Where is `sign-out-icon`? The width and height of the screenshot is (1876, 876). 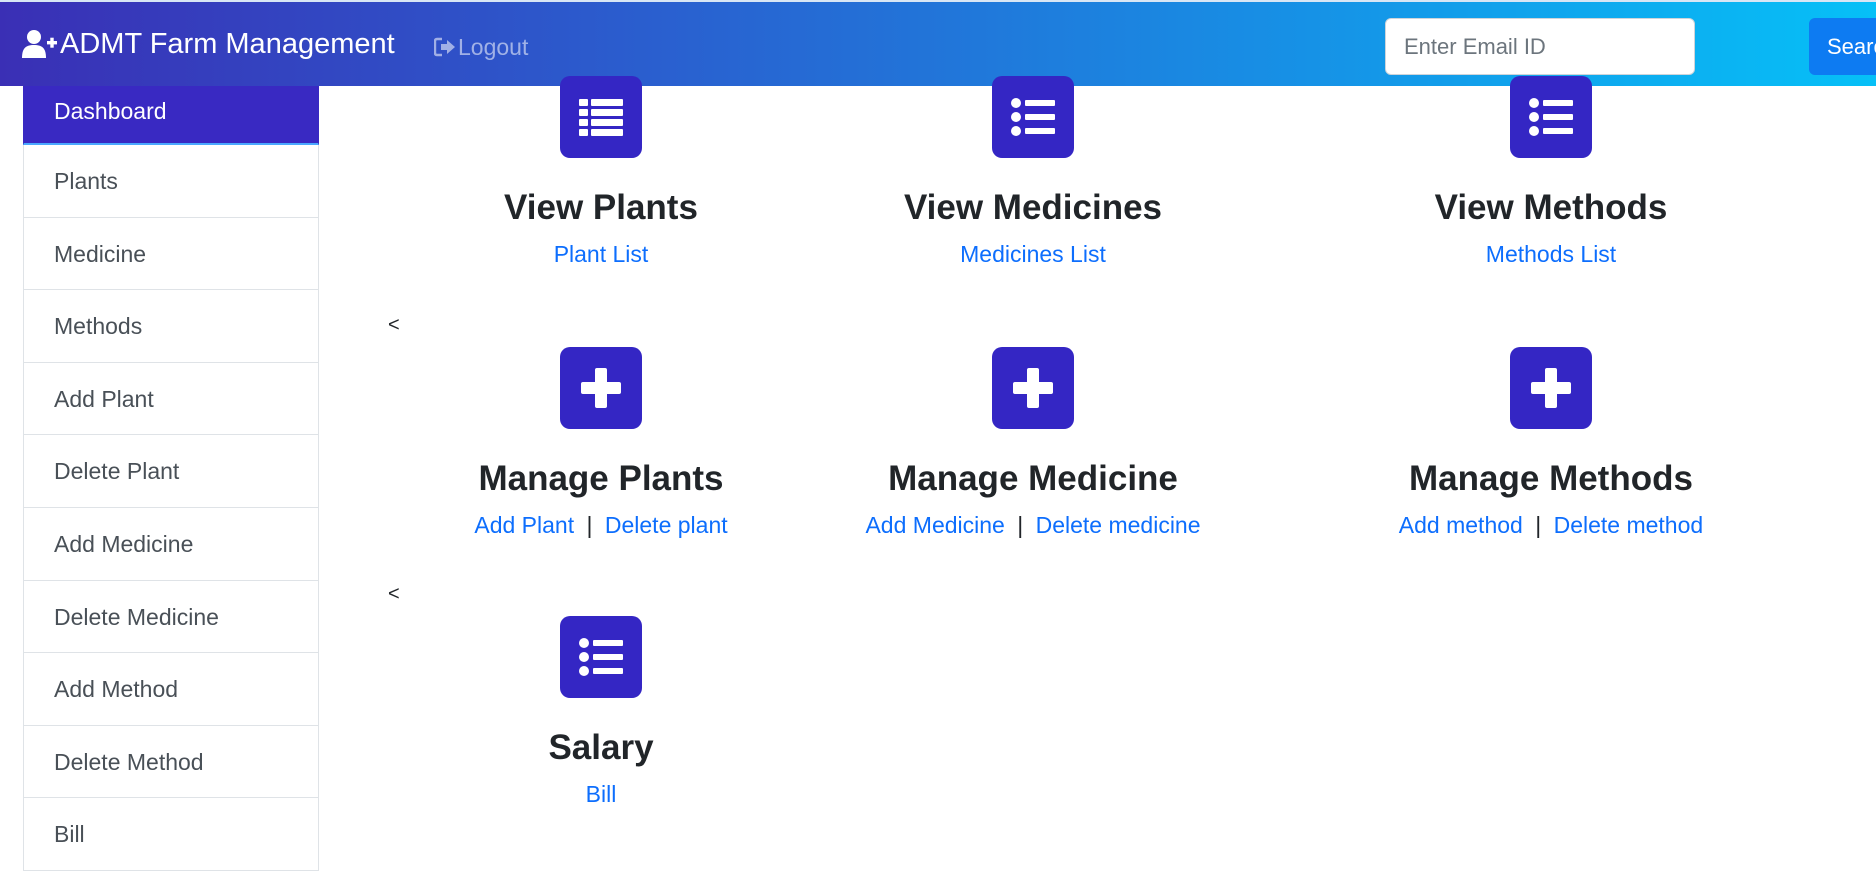
sign-out-icon is located at coordinates (444, 47).